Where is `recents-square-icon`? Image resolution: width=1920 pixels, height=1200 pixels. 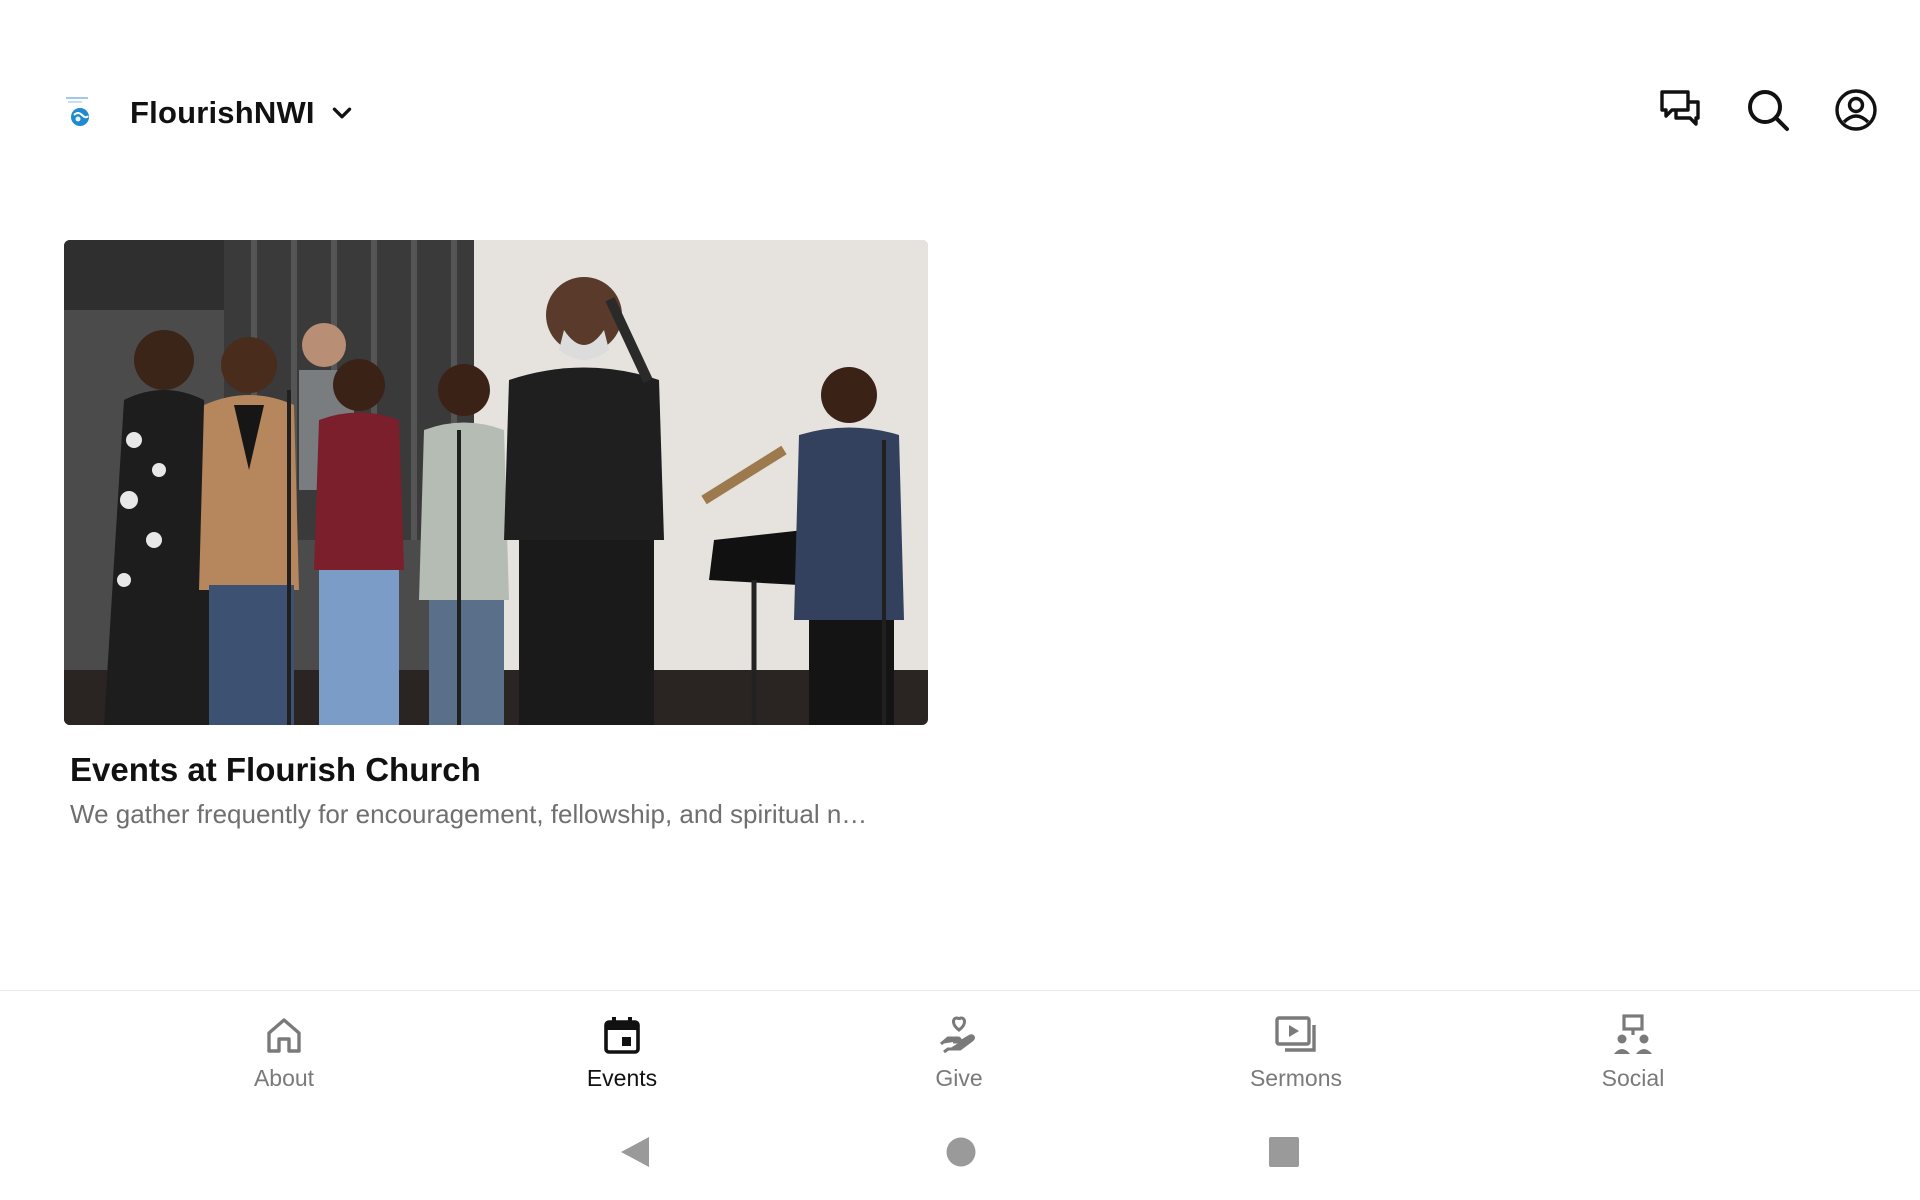 recents-square-icon is located at coordinates (1284, 1154).